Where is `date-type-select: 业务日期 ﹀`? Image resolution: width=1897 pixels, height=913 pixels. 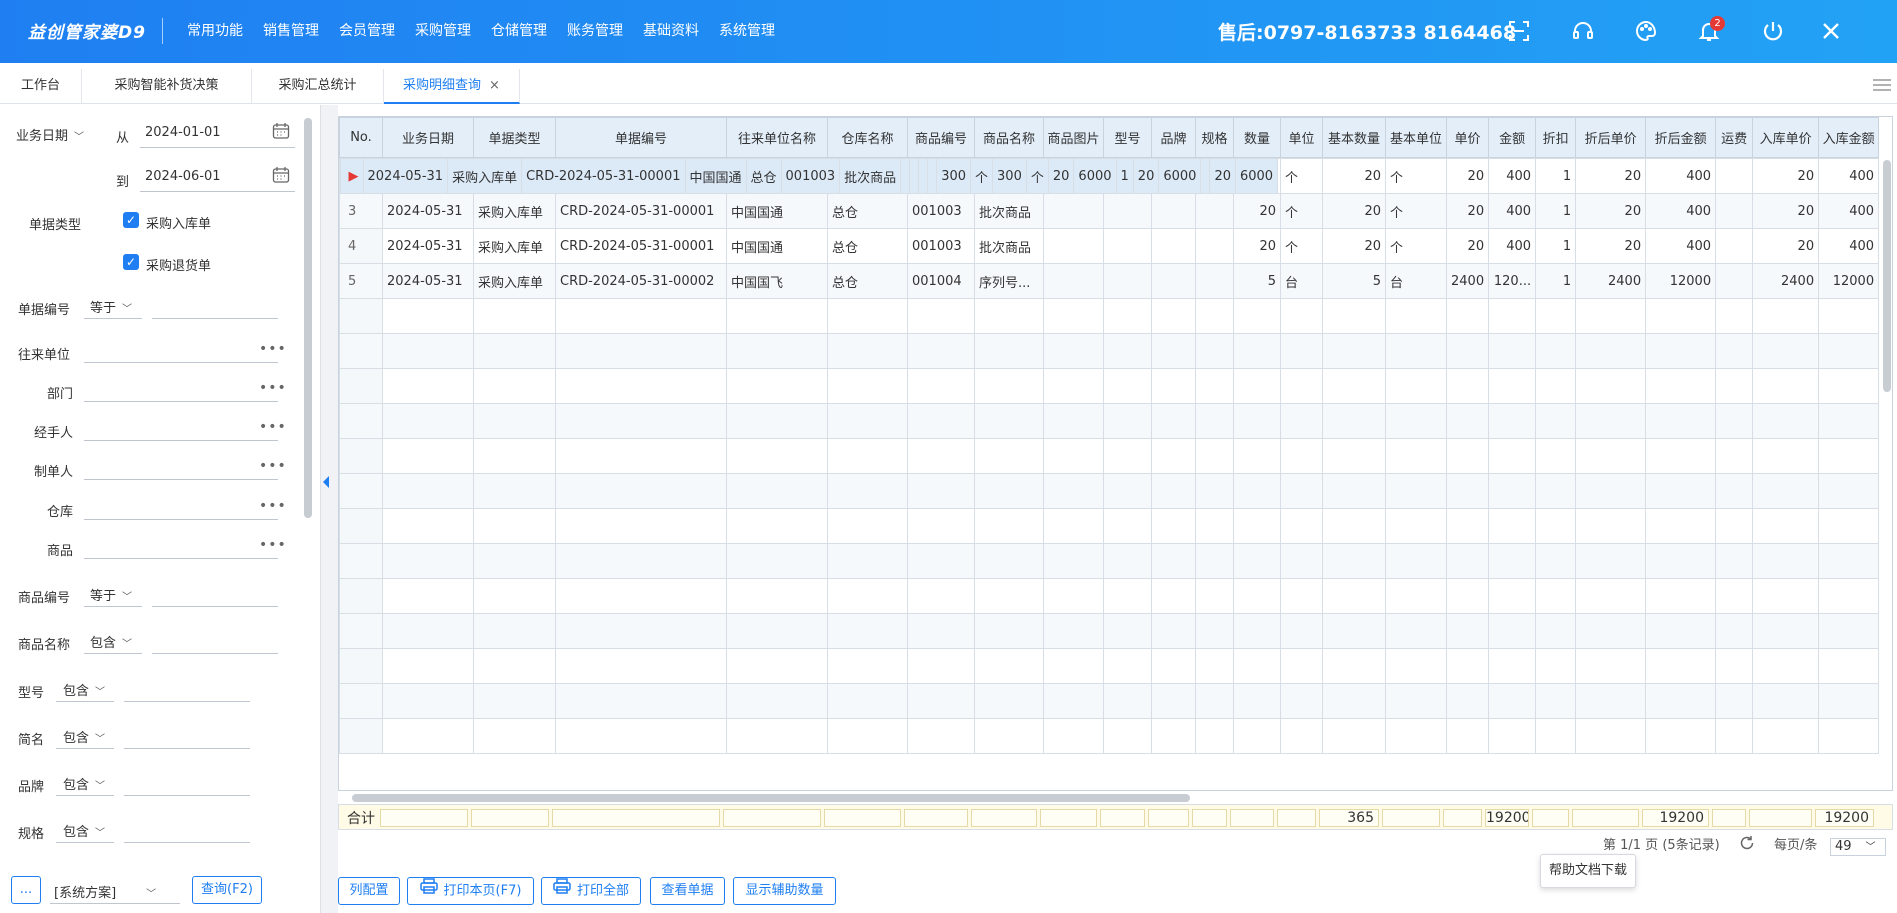 date-type-select: 业务日期 ﹀ is located at coordinates (50, 134).